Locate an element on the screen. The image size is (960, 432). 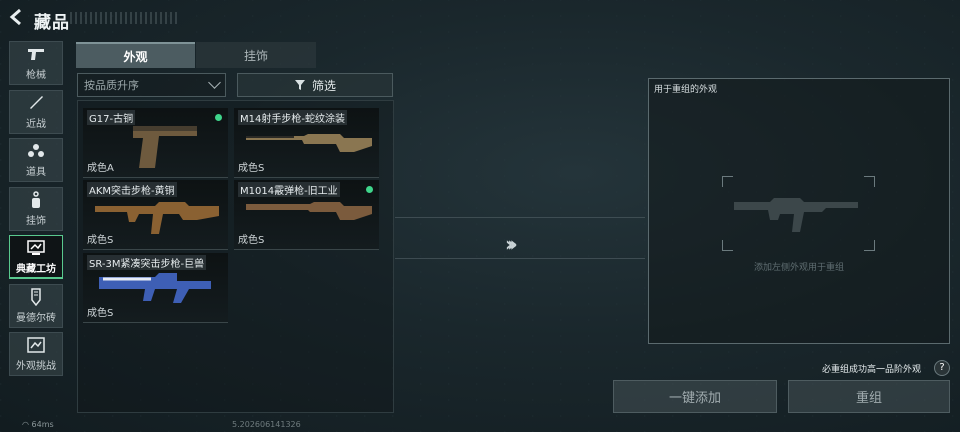
nav-item-brick: 曼德尔砖 is located at coordinates (36, 305).